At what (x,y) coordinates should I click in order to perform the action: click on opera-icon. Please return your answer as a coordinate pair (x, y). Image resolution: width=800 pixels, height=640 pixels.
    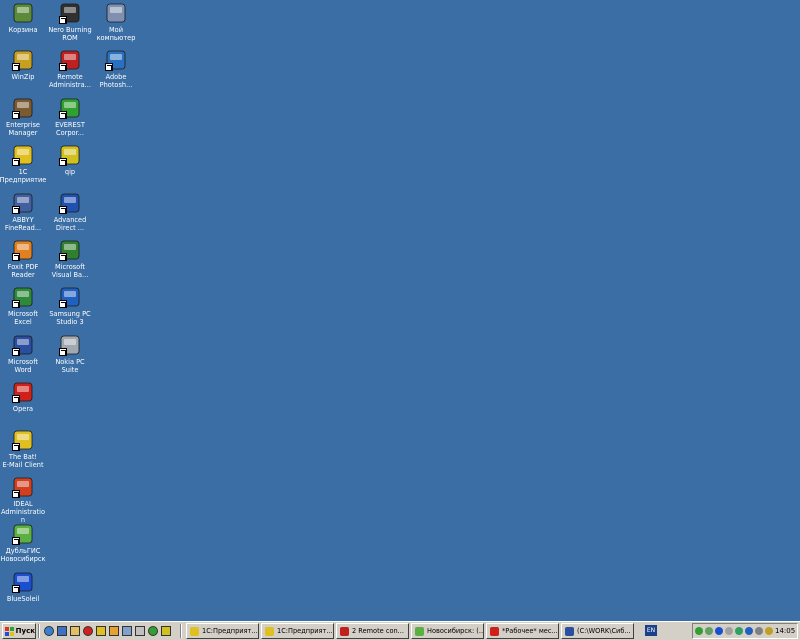
    Looking at the image, I should click on (23, 392).